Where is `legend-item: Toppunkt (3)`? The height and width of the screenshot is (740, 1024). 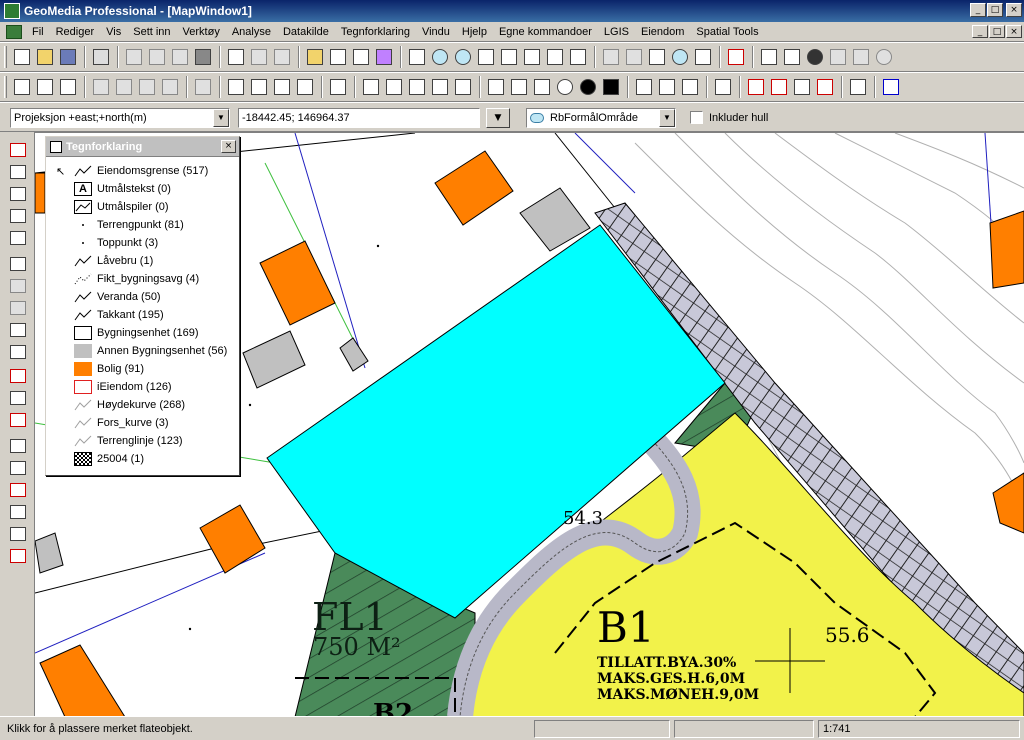 legend-item: Toppunkt (3) is located at coordinates (116, 243).